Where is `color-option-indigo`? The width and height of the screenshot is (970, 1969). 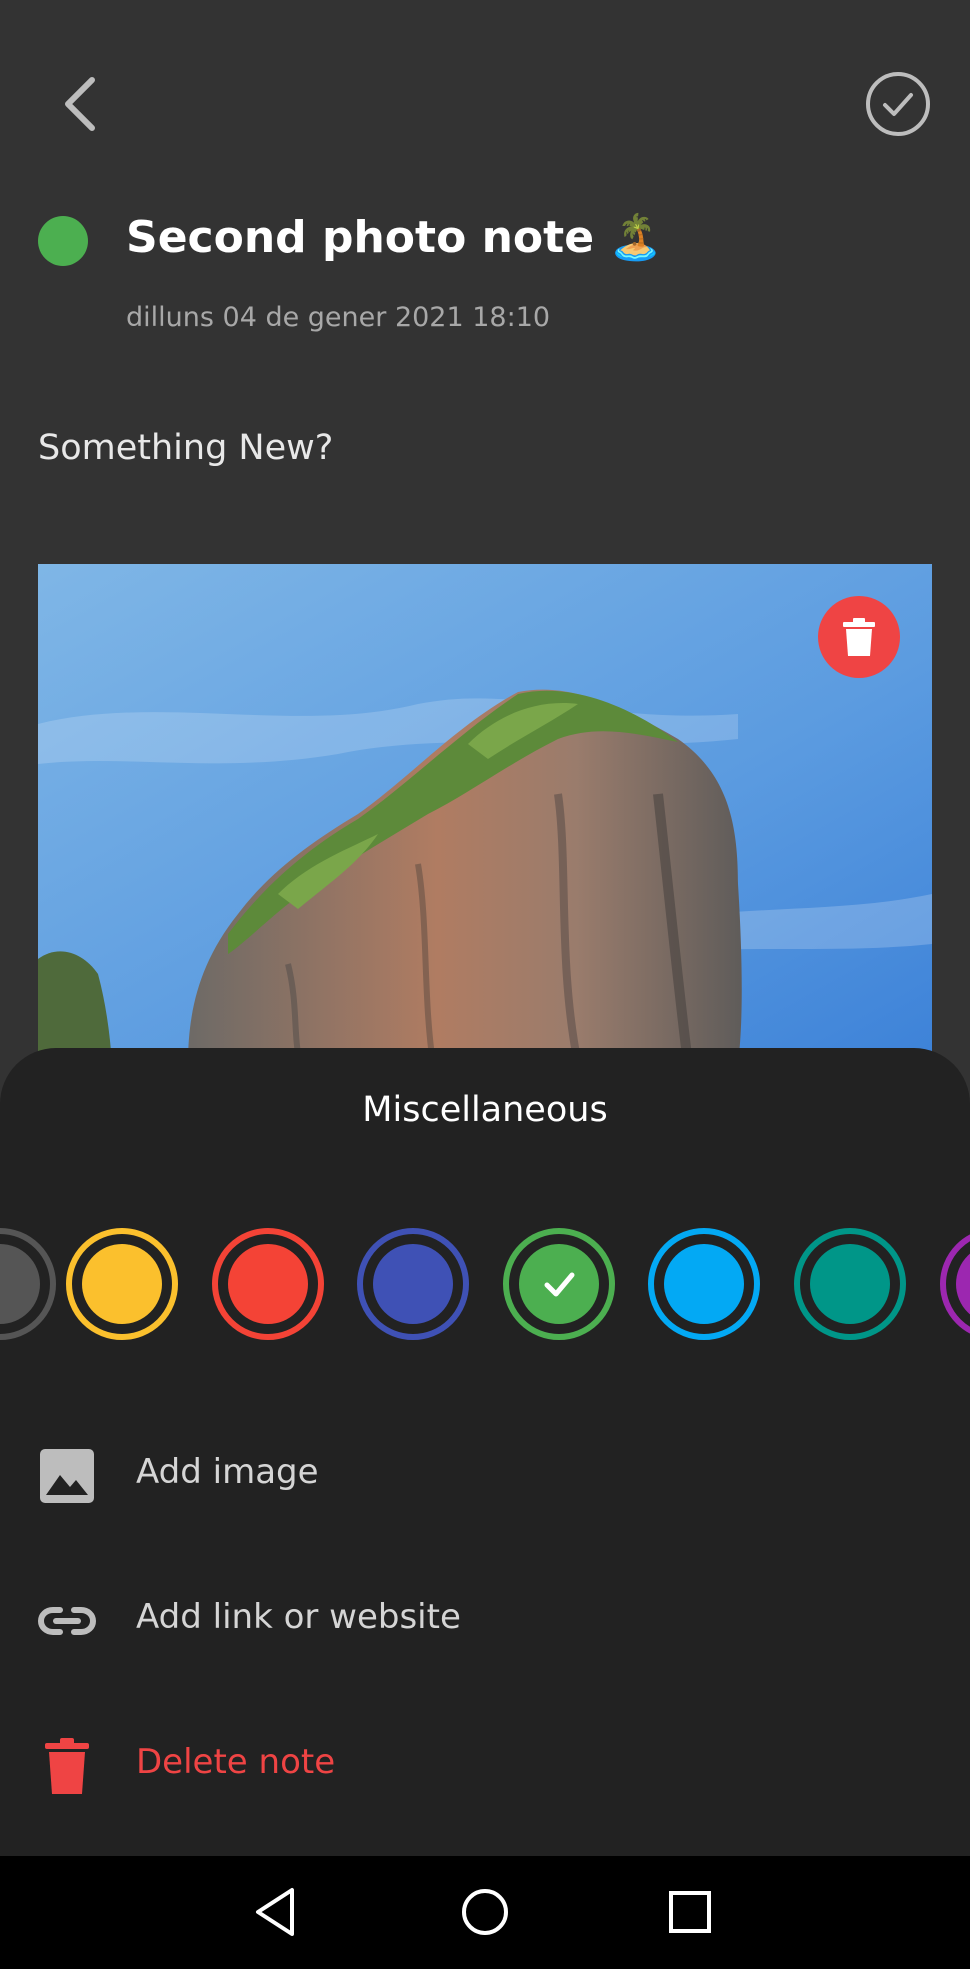
color-option-indigo is located at coordinates (413, 1284).